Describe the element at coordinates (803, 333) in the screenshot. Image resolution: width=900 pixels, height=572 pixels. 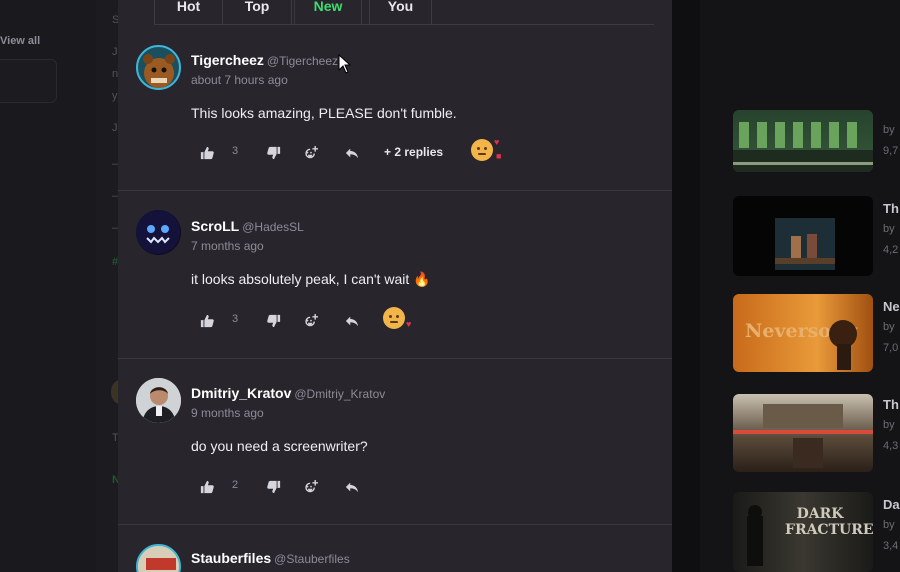
I see `game-thumbnail-3: Neversong` at that location.